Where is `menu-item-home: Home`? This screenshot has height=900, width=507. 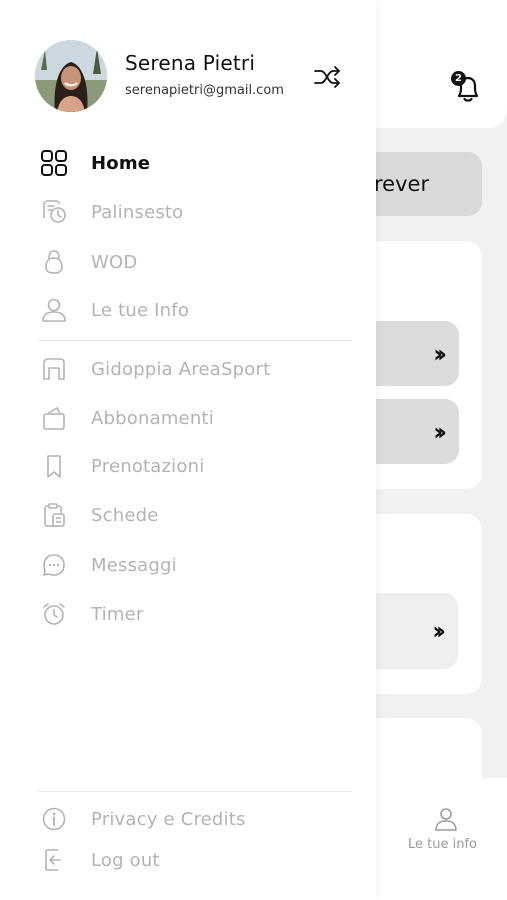 menu-item-home: Home is located at coordinates (198, 163).